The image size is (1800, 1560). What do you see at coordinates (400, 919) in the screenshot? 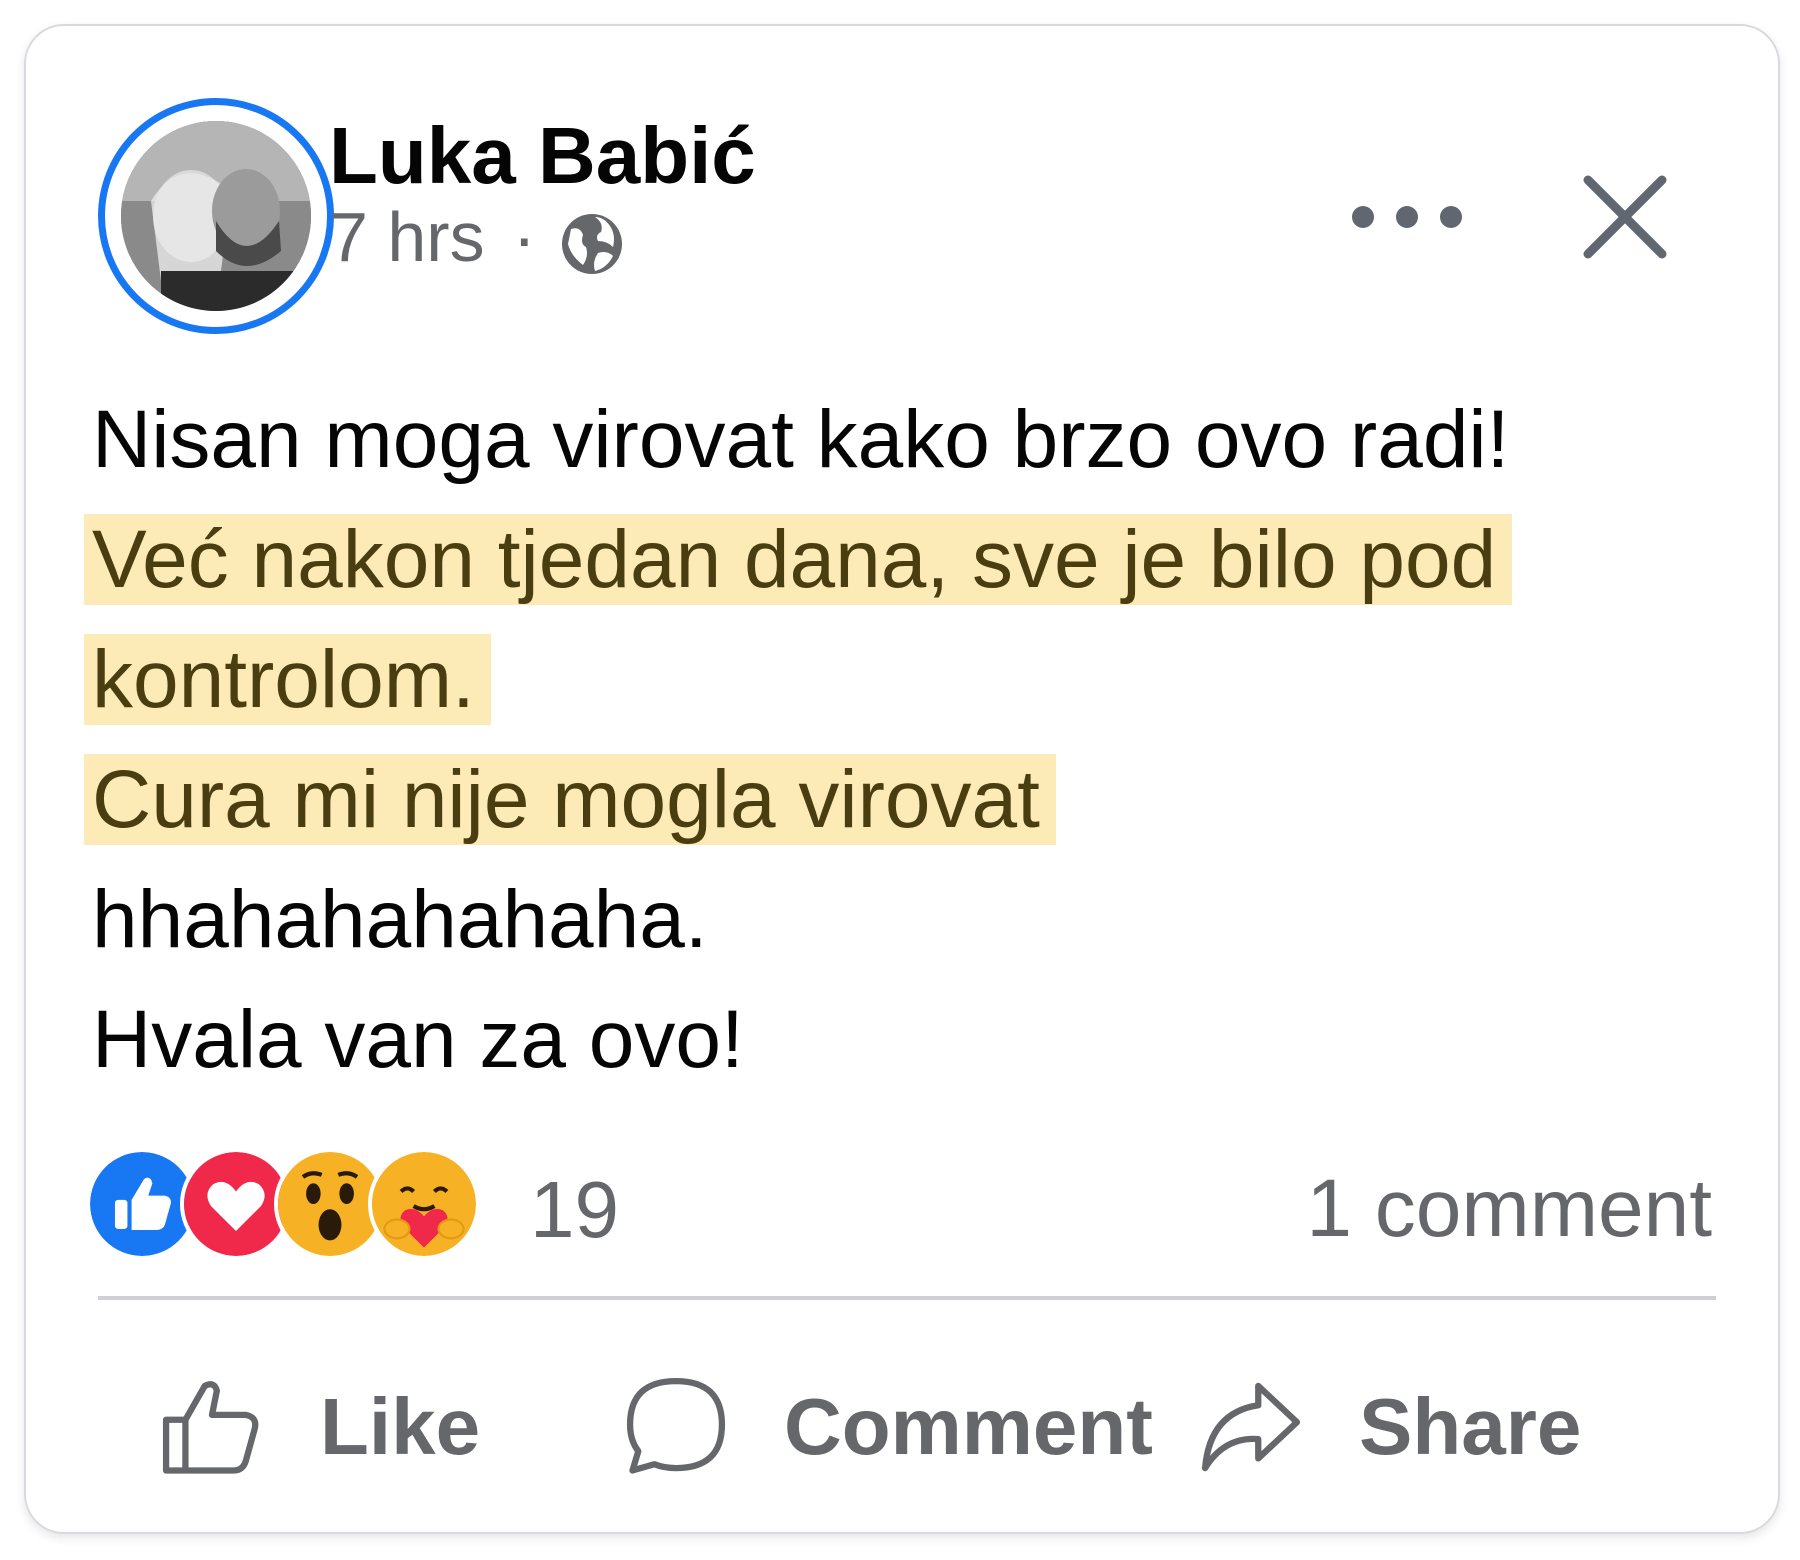
I see `post-line-text: hhahahahahaha.` at bounding box center [400, 919].